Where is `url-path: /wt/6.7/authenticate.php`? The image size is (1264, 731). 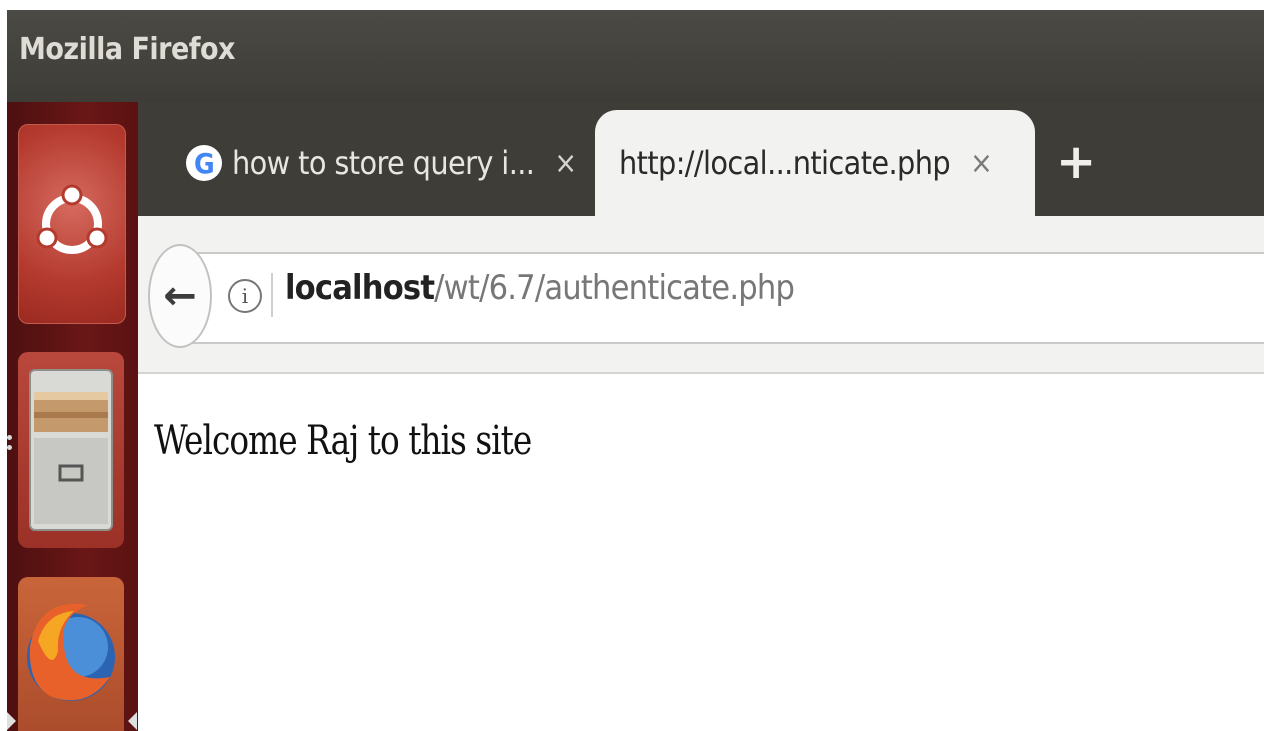
url-path: /wt/6.7/authenticate.php is located at coordinates (614, 288).